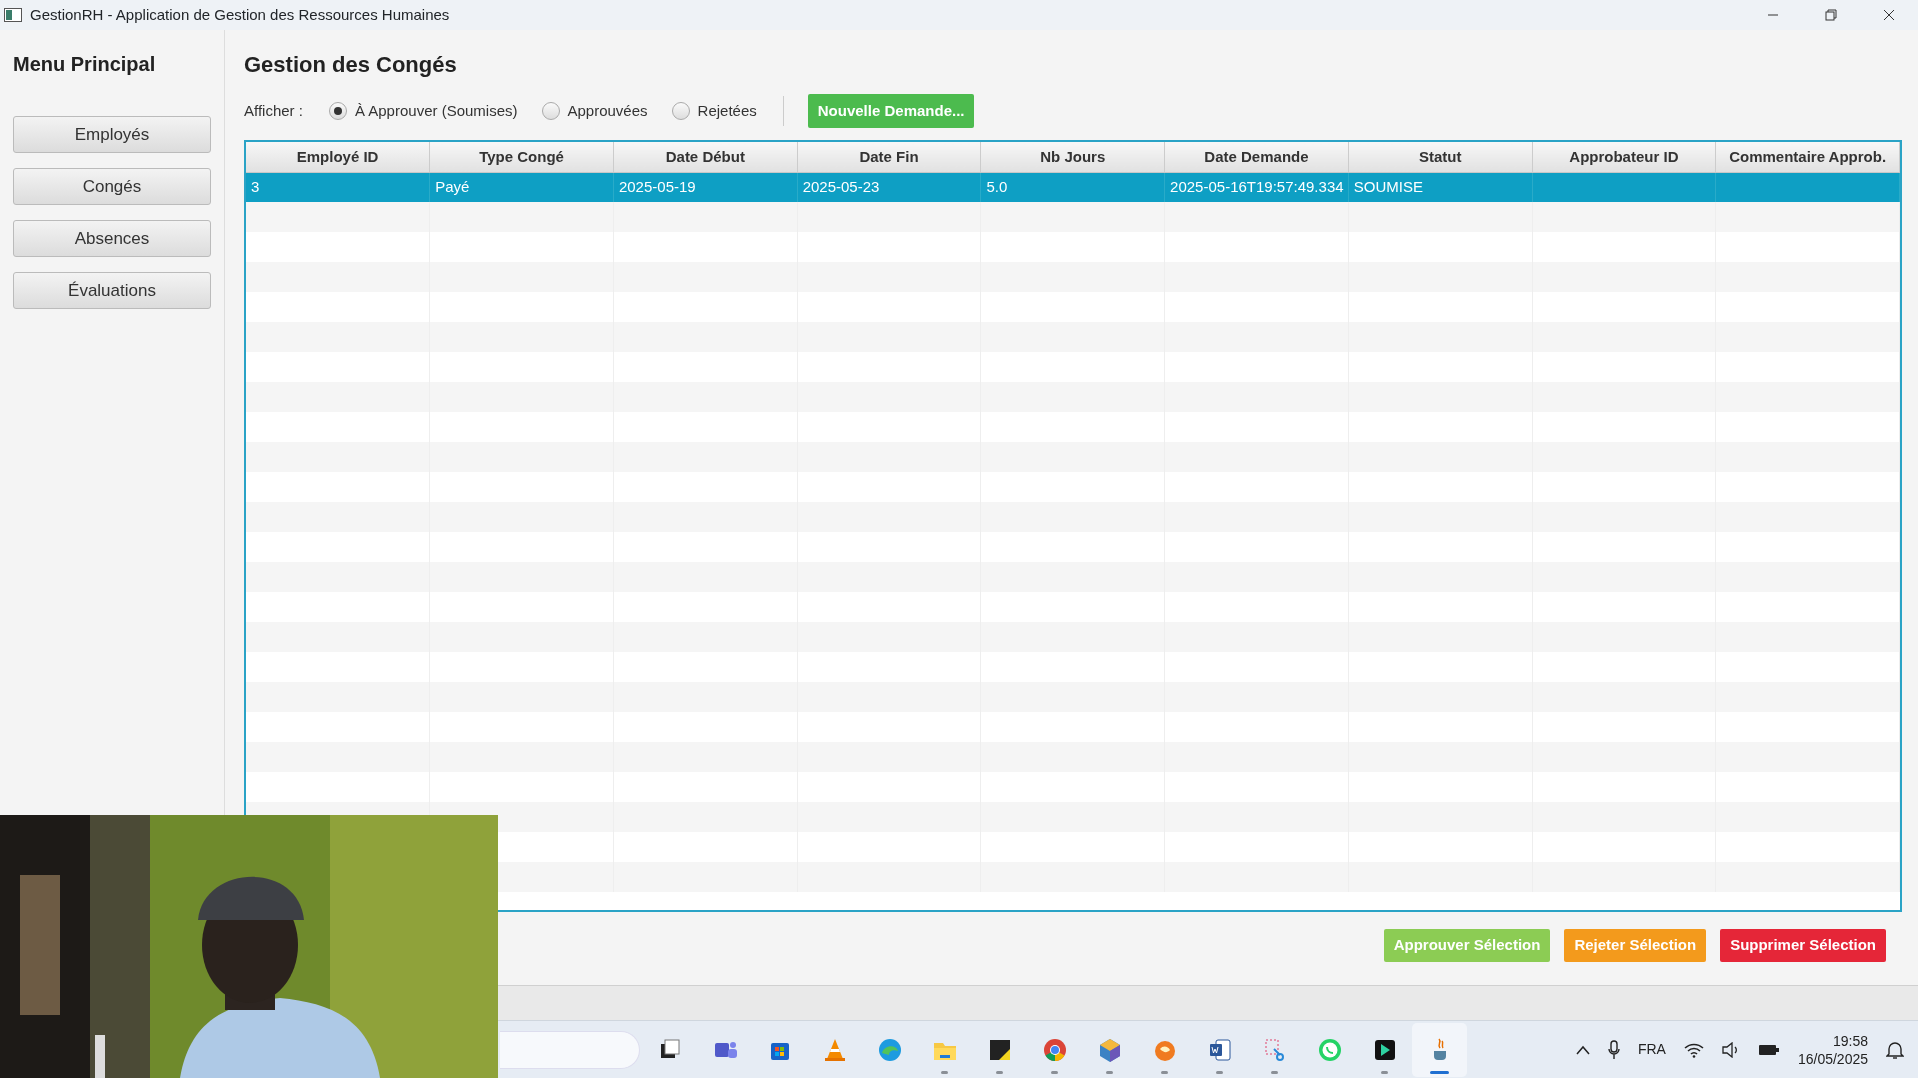 The height and width of the screenshot is (1078, 1918). I want to click on column-header: Type Congé, so click(521, 157).